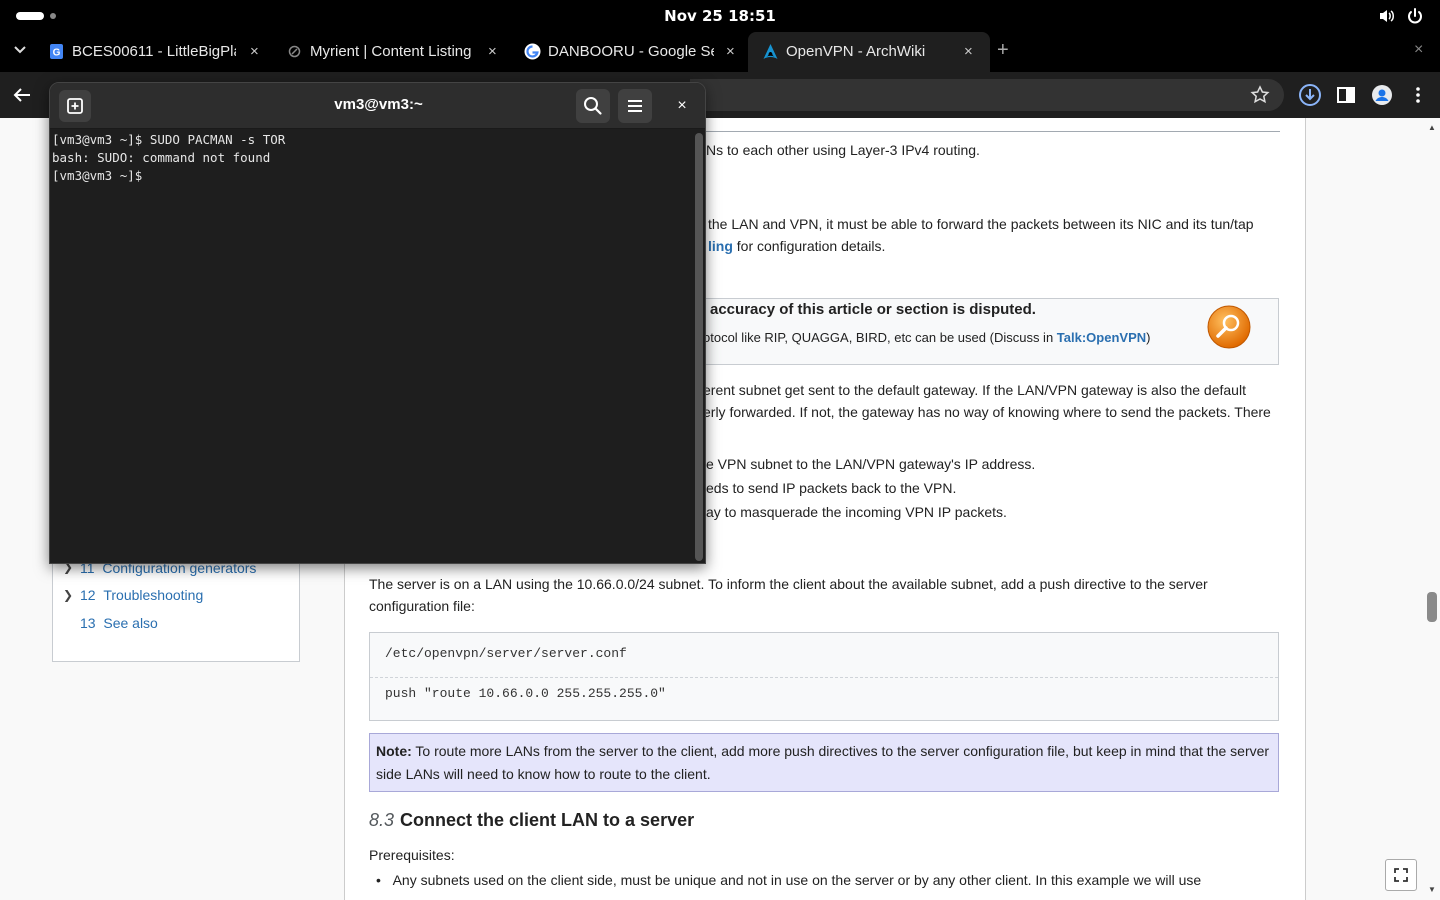  Describe the element at coordinates (141, 595) in the screenshot. I see `toc-item-troubleshooting: 12 Troubleshooting` at that location.